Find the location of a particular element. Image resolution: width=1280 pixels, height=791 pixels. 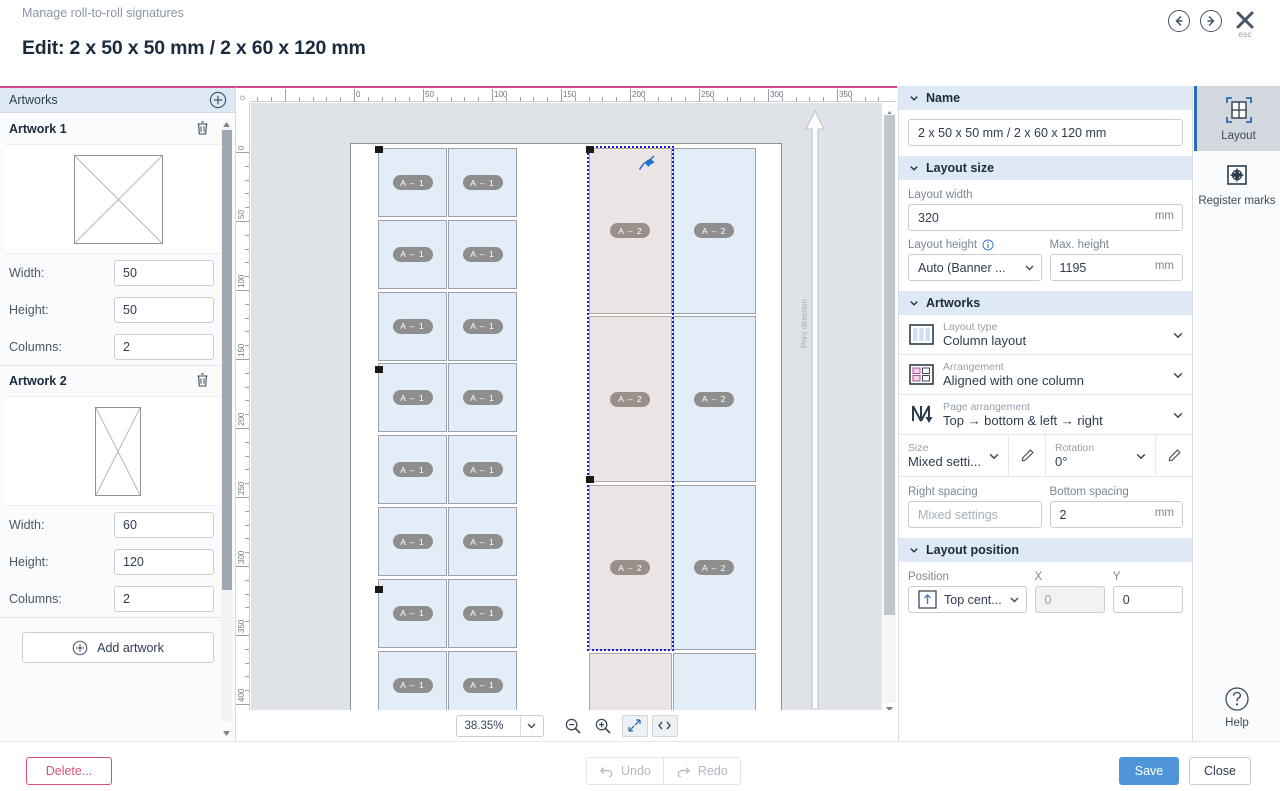

back-button is located at coordinates (1179, 21).